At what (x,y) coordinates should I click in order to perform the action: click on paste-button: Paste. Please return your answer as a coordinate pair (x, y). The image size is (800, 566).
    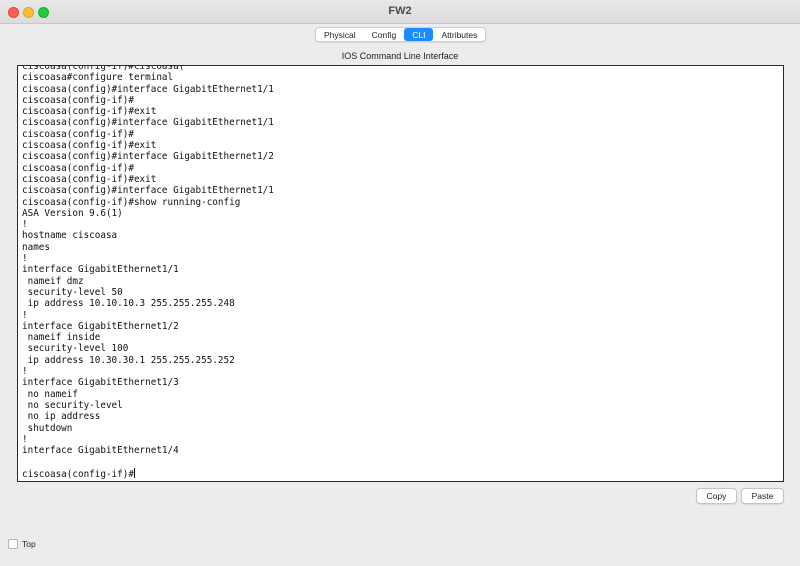
    Looking at the image, I should click on (762, 496).